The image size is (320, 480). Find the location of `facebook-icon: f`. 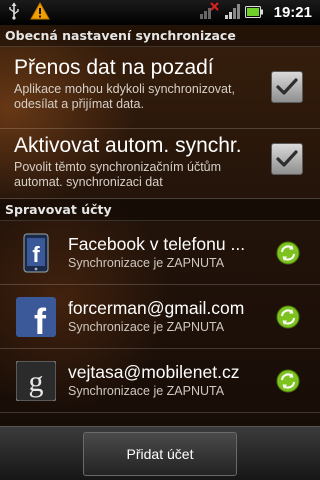

facebook-icon: f is located at coordinates (36, 319).